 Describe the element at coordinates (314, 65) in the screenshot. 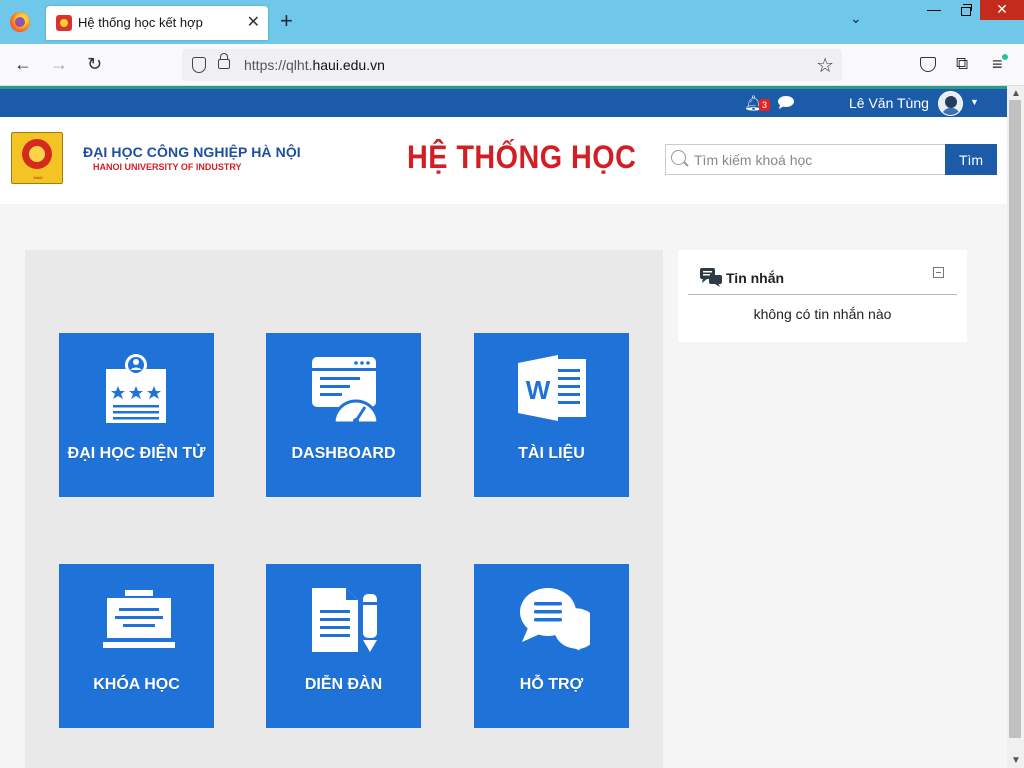

I see `url-text: https://qlht.haui.edu.vn` at that location.